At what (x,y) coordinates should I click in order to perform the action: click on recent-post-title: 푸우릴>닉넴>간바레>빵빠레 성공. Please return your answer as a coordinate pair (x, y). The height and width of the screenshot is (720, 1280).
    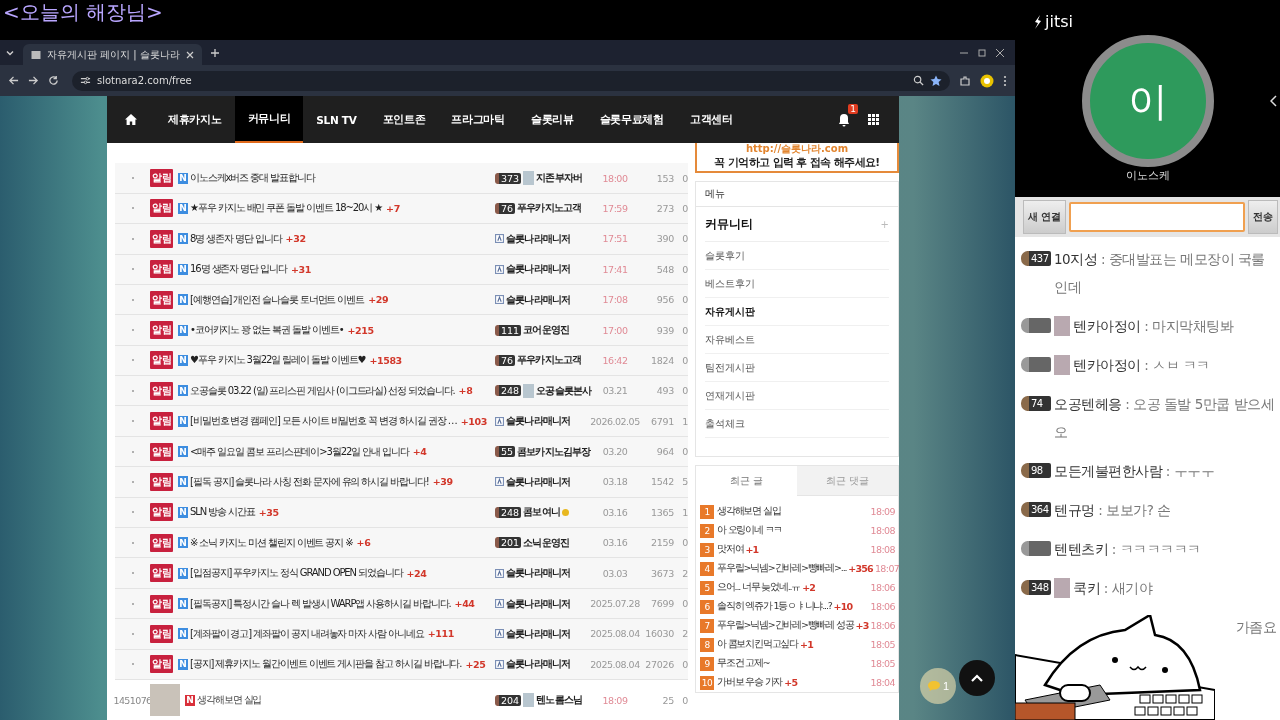
    Looking at the image, I should click on (785, 626).